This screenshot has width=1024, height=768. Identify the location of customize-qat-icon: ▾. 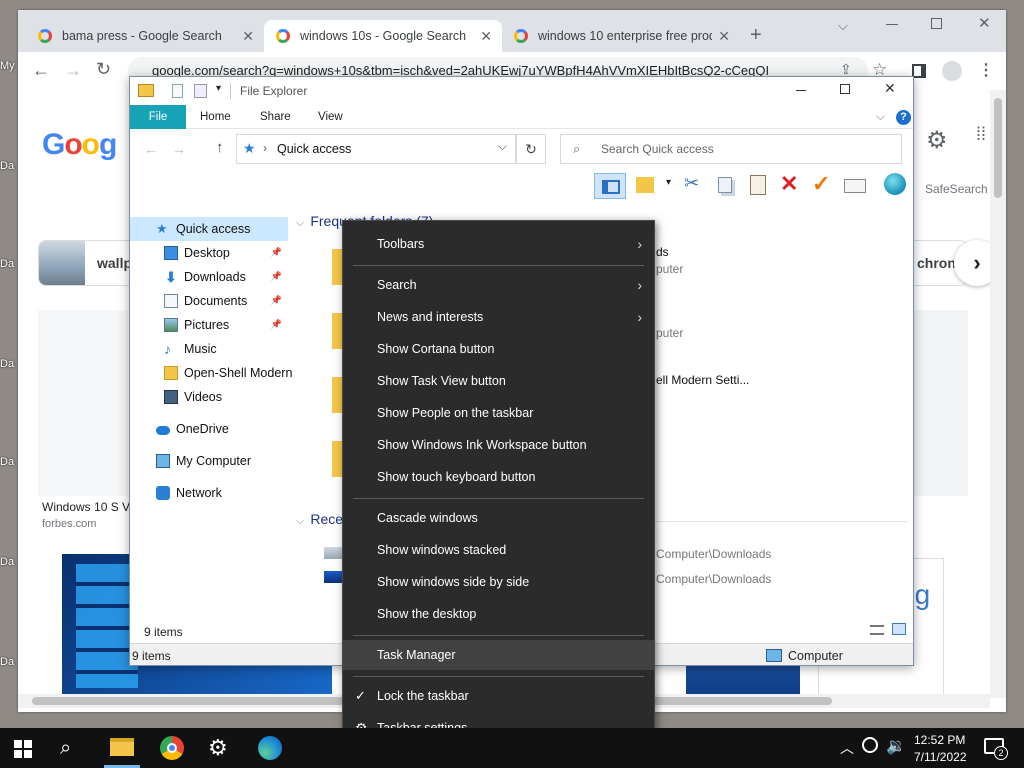
(218, 88).